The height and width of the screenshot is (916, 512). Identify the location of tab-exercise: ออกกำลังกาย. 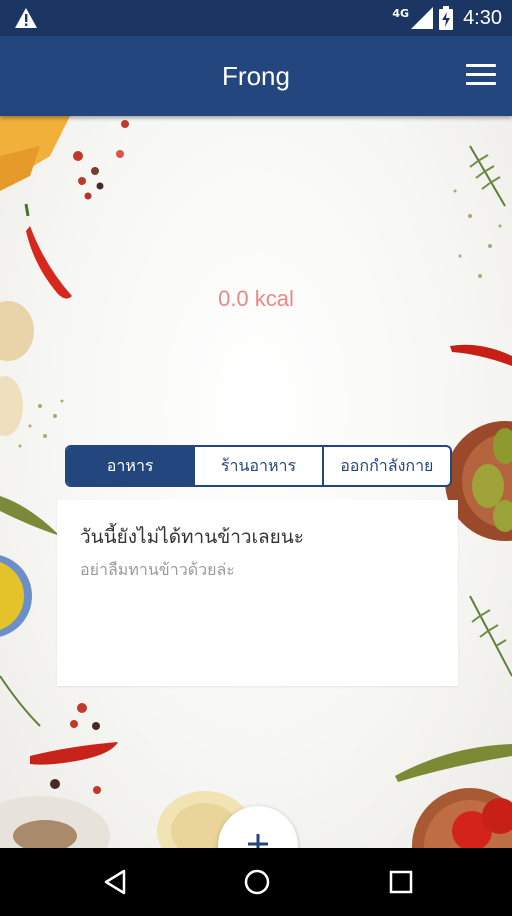
(385, 466).